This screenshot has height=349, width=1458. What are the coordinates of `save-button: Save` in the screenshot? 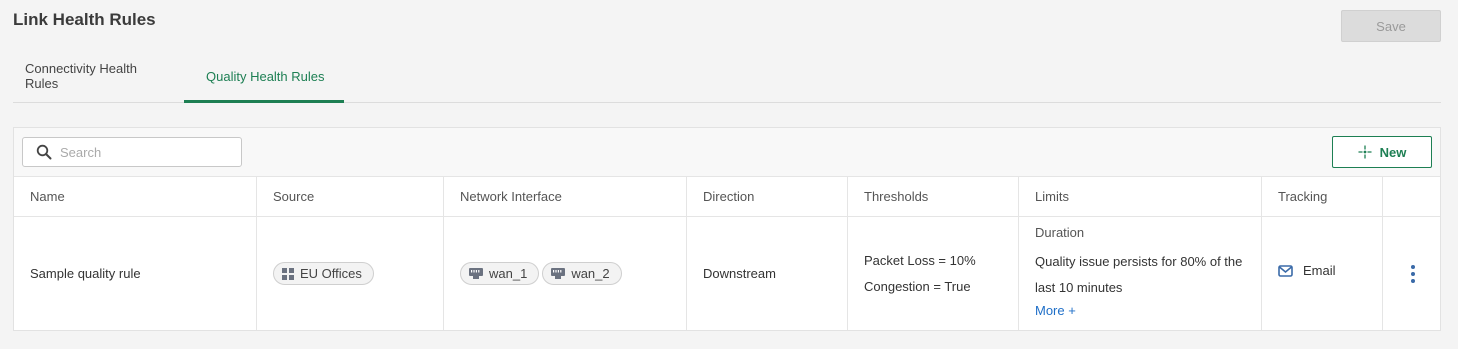 It's located at (1391, 26).